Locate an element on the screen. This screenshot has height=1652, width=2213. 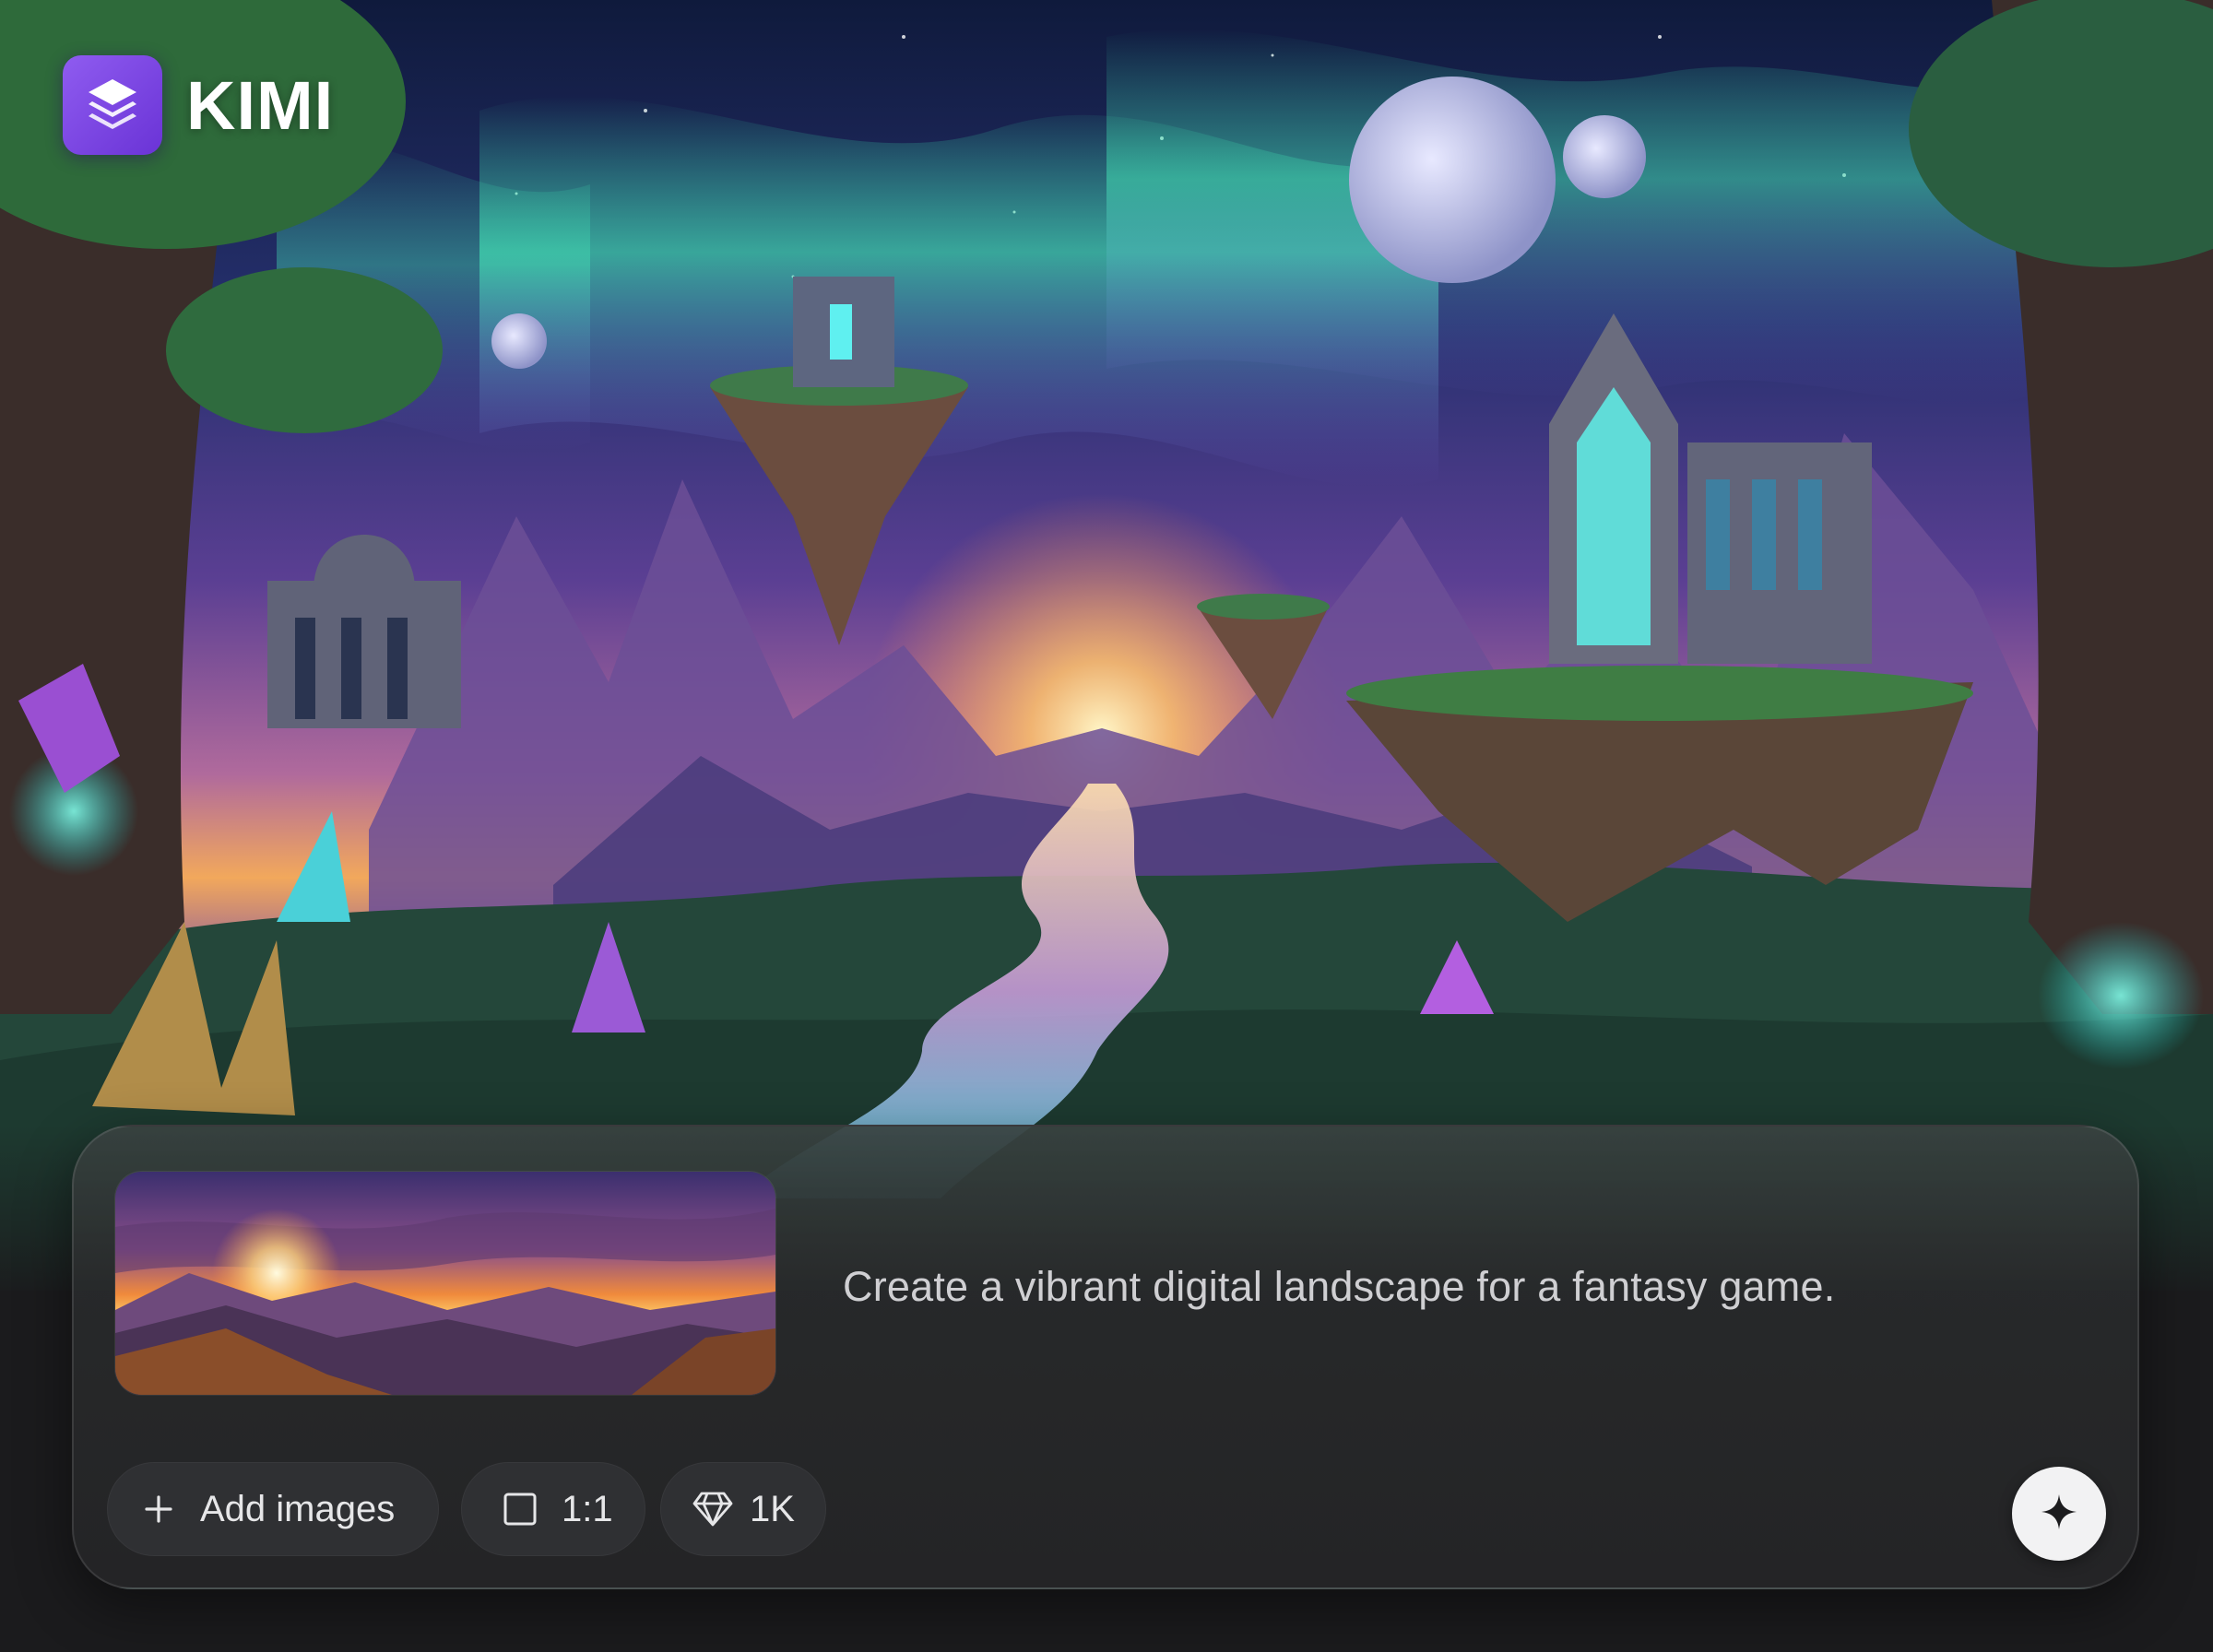
generate-button is located at coordinates (2059, 1514).